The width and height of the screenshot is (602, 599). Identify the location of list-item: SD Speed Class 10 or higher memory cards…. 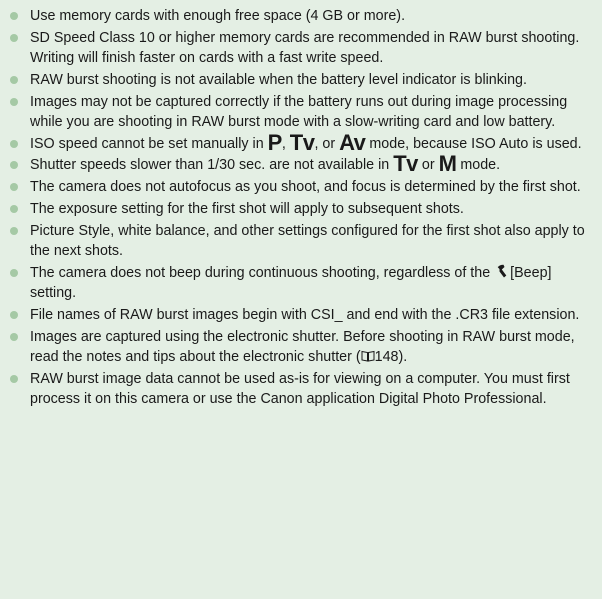
(297, 48).